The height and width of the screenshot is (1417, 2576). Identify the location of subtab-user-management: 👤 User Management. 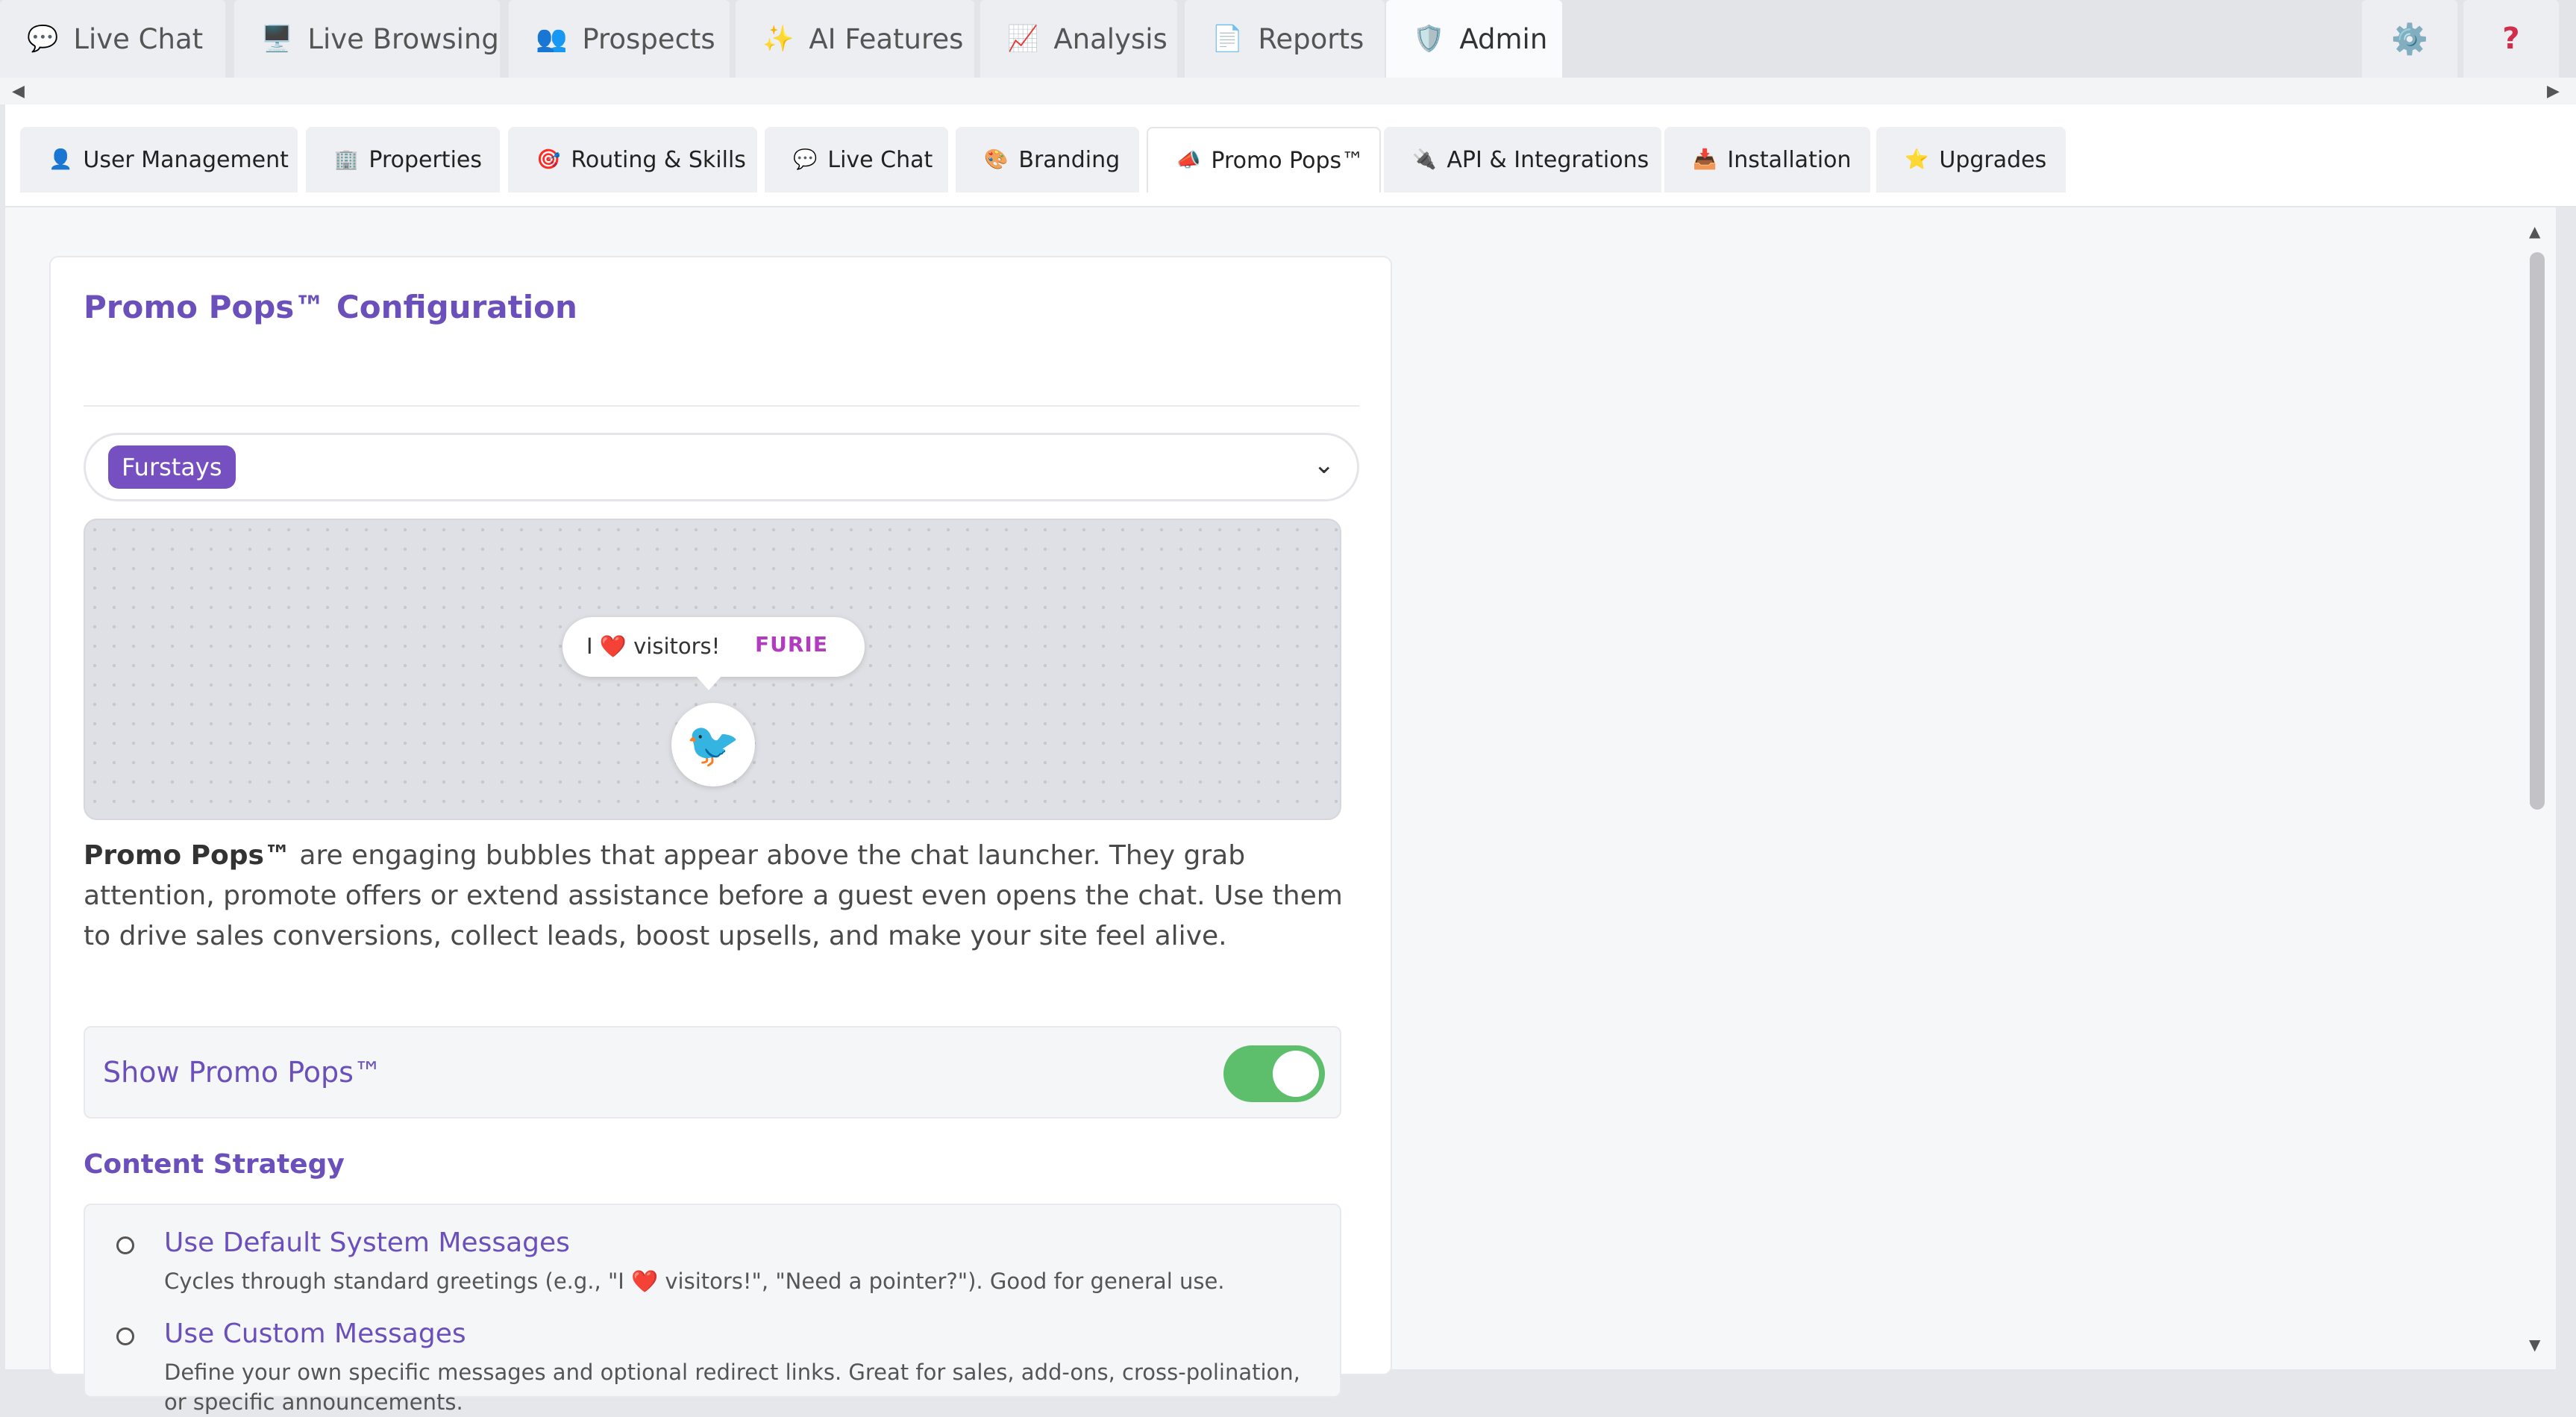
(159, 160).